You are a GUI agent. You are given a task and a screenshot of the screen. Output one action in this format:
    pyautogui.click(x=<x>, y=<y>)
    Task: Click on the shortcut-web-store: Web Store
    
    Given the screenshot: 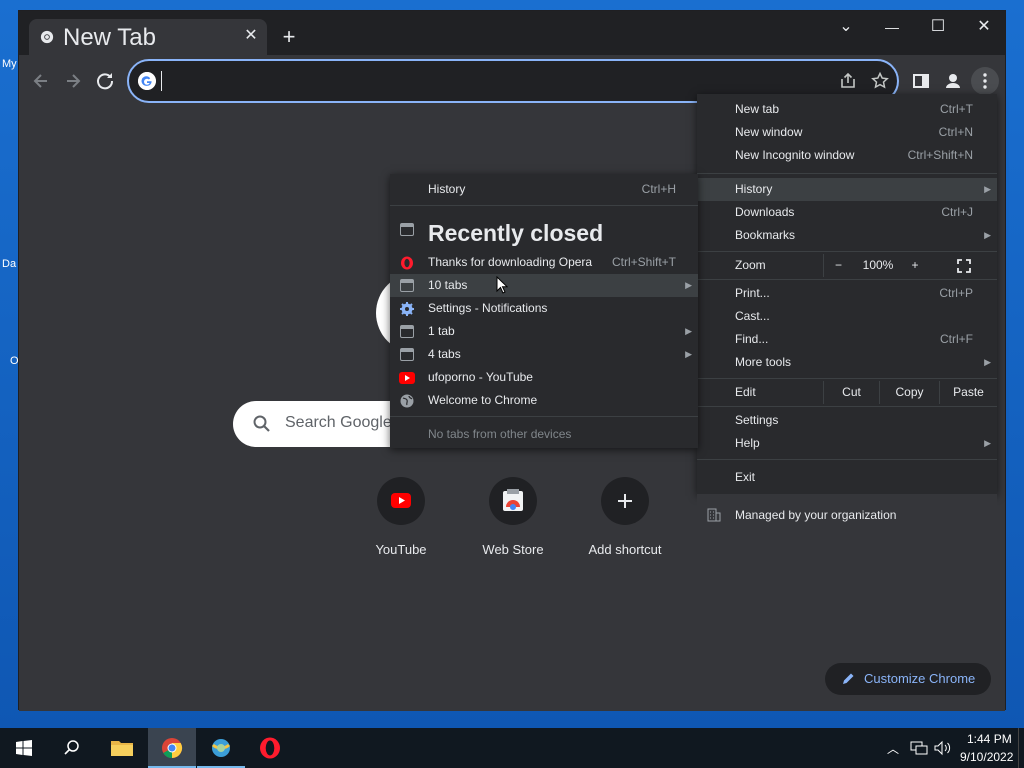 What is the action you would take?
    pyautogui.click(x=513, y=522)
    